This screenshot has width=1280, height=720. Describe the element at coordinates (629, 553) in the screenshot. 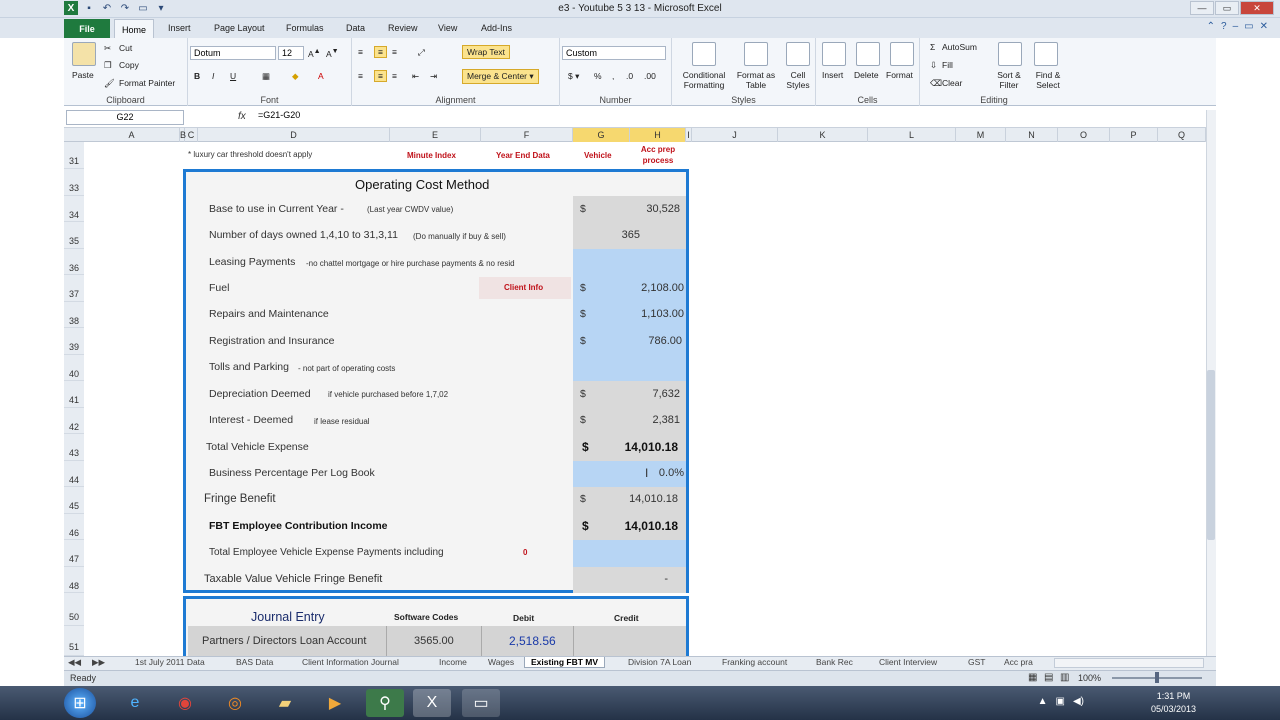

I see `cell-employee-payments` at that location.